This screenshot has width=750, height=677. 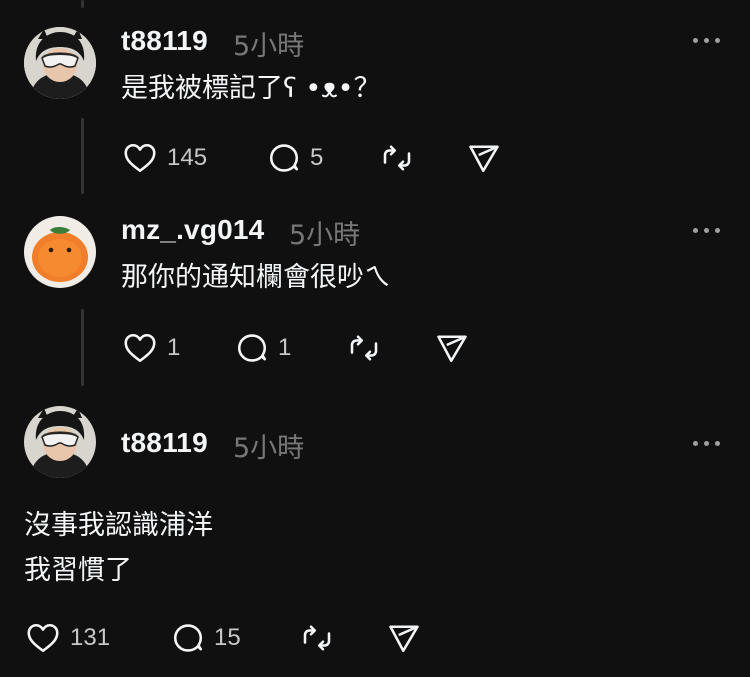 I want to click on like-count: 131, so click(x=90, y=637).